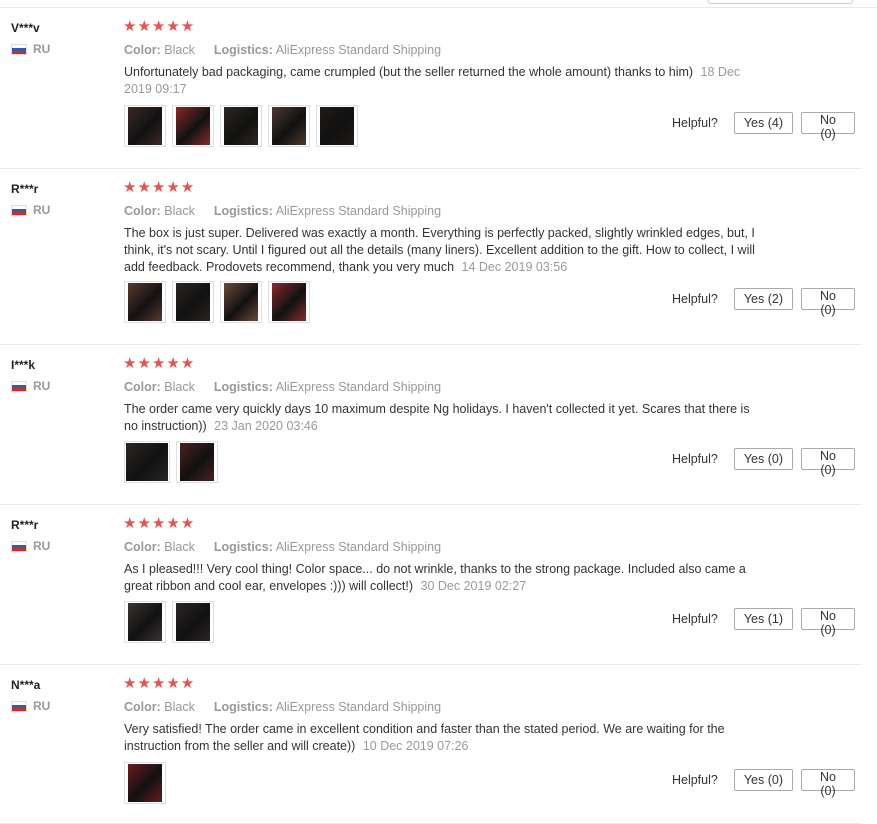 The height and width of the screenshot is (824, 877). I want to click on helpful-controls: Helpful? Yes (2) No (0), so click(763, 302).